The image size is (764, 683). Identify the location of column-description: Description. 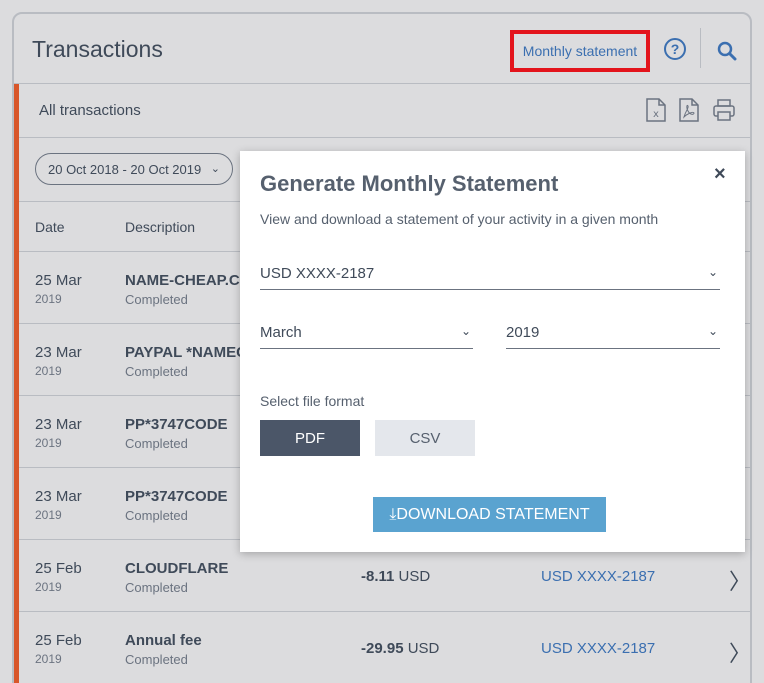
(160, 227).